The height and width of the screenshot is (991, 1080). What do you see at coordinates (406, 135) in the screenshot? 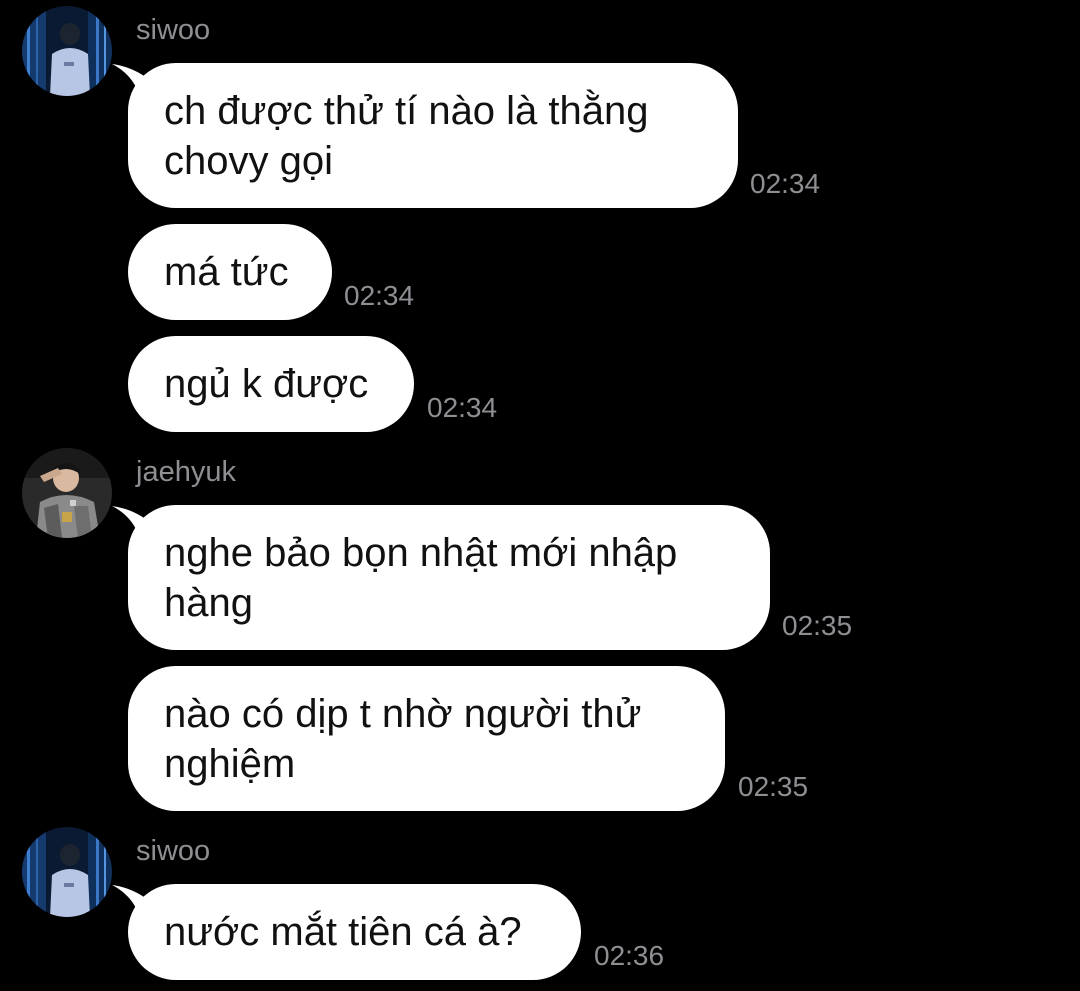
I see `message-text: ch được thử tí nào là thằng chovy gọi` at bounding box center [406, 135].